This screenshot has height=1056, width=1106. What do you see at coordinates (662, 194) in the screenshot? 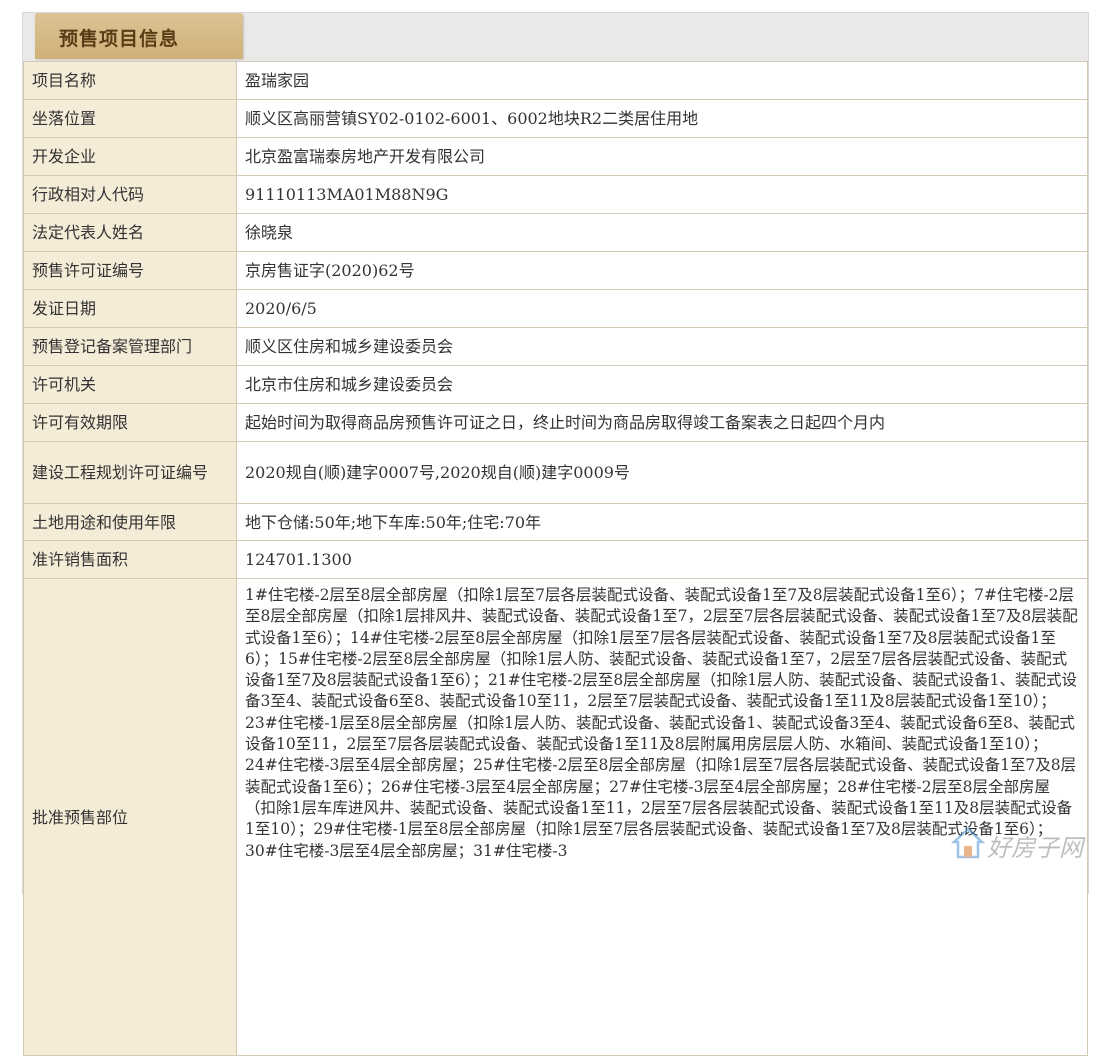
I see `row-value: 91110113MA01M88N9G` at bounding box center [662, 194].